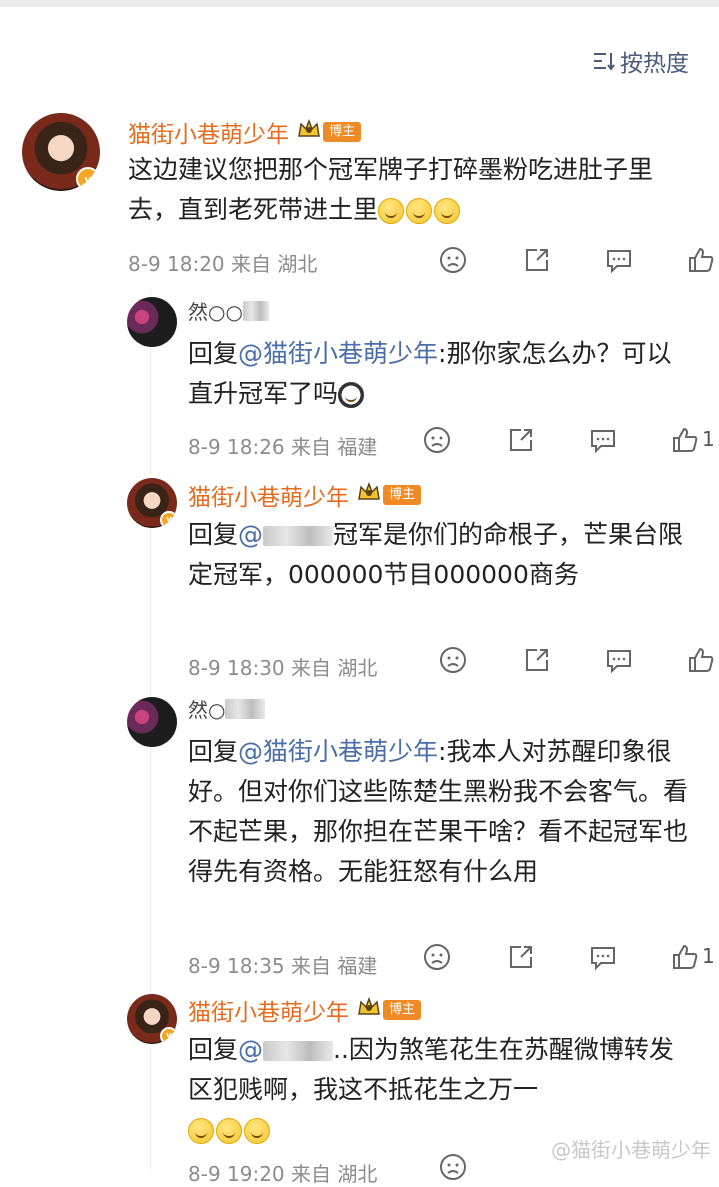  Describe the element at coordinates (577, 260) in the screenshot. I see `comment-actions` at that location.